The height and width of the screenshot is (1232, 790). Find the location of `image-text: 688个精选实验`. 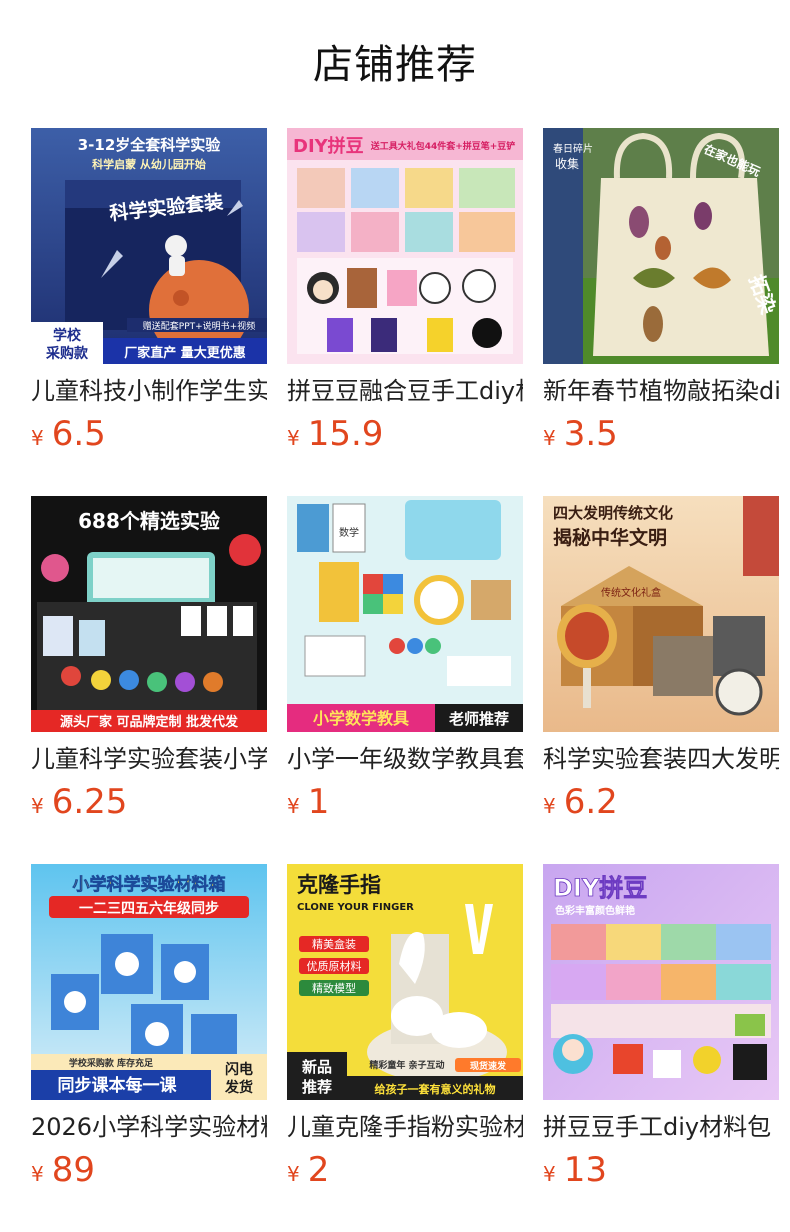

image-text: 688个精选实验 is located at coordinates (149, 521).